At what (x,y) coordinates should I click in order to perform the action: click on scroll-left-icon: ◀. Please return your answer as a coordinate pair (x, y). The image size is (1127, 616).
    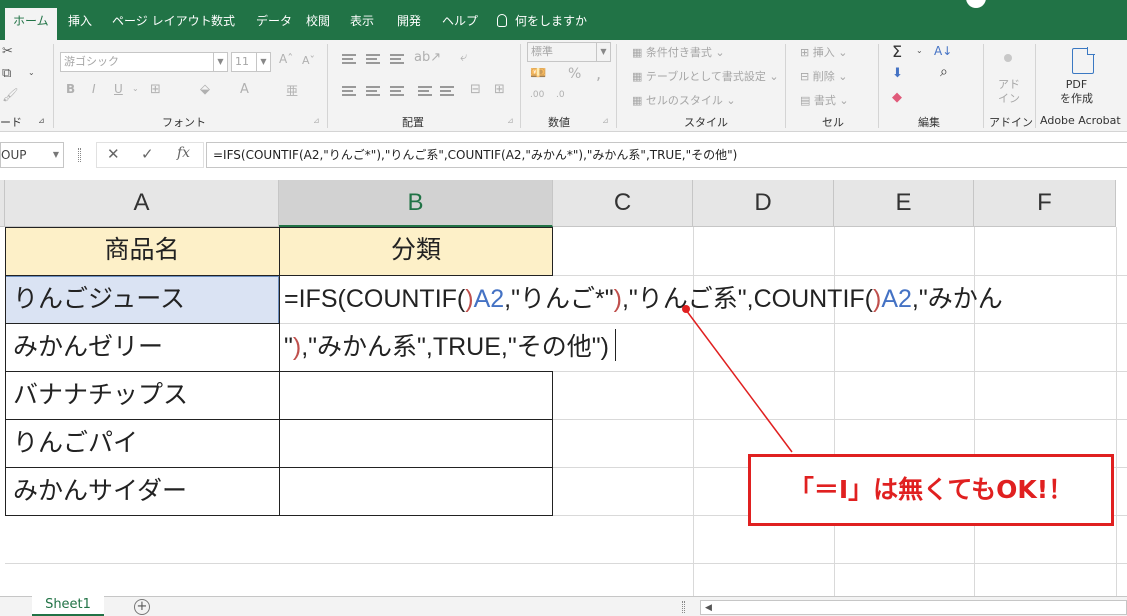
    Looking at the image, I should click on (708, 608).